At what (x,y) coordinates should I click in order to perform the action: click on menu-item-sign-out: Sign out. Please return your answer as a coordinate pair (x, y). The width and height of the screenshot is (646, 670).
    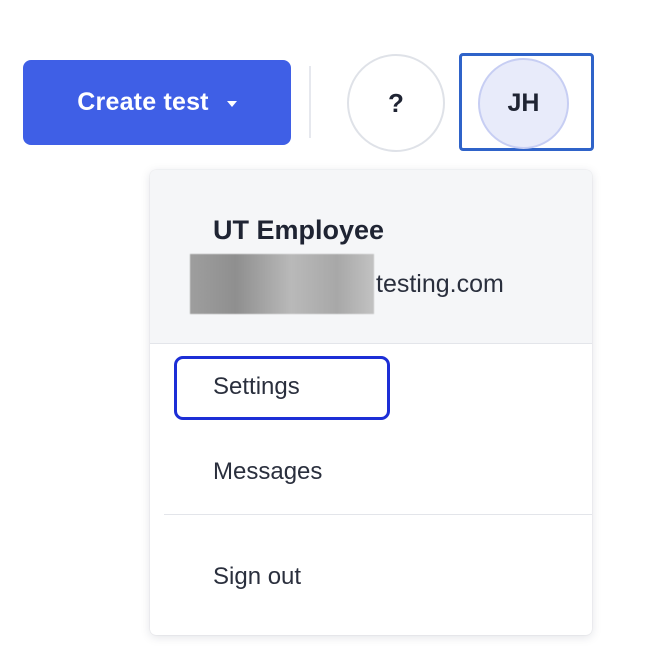
    Looking at the image, I should click on (257, 577).